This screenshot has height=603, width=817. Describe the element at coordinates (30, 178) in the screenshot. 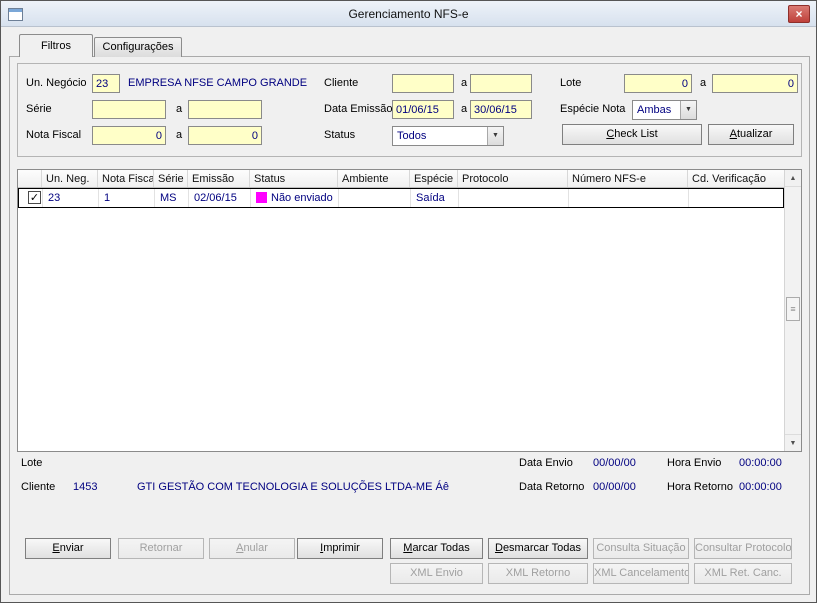

I see `column-header-select` at that location.